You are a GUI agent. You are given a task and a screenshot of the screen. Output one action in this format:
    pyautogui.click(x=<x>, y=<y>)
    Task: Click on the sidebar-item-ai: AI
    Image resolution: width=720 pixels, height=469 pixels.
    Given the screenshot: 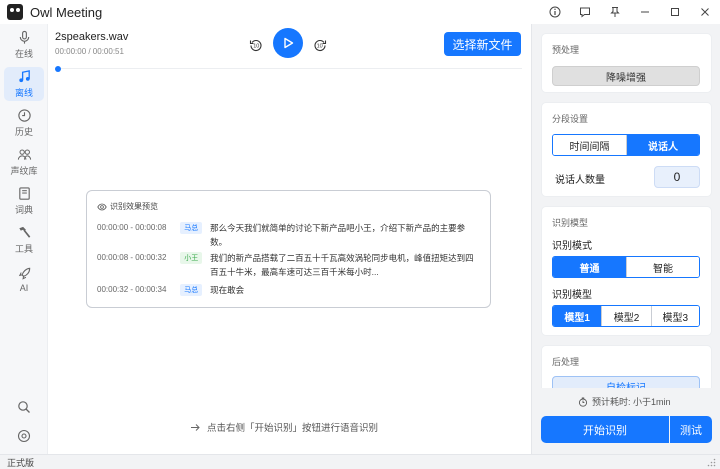 What is the action you would take?
    pyautogui.click(x=24, y=279)
    